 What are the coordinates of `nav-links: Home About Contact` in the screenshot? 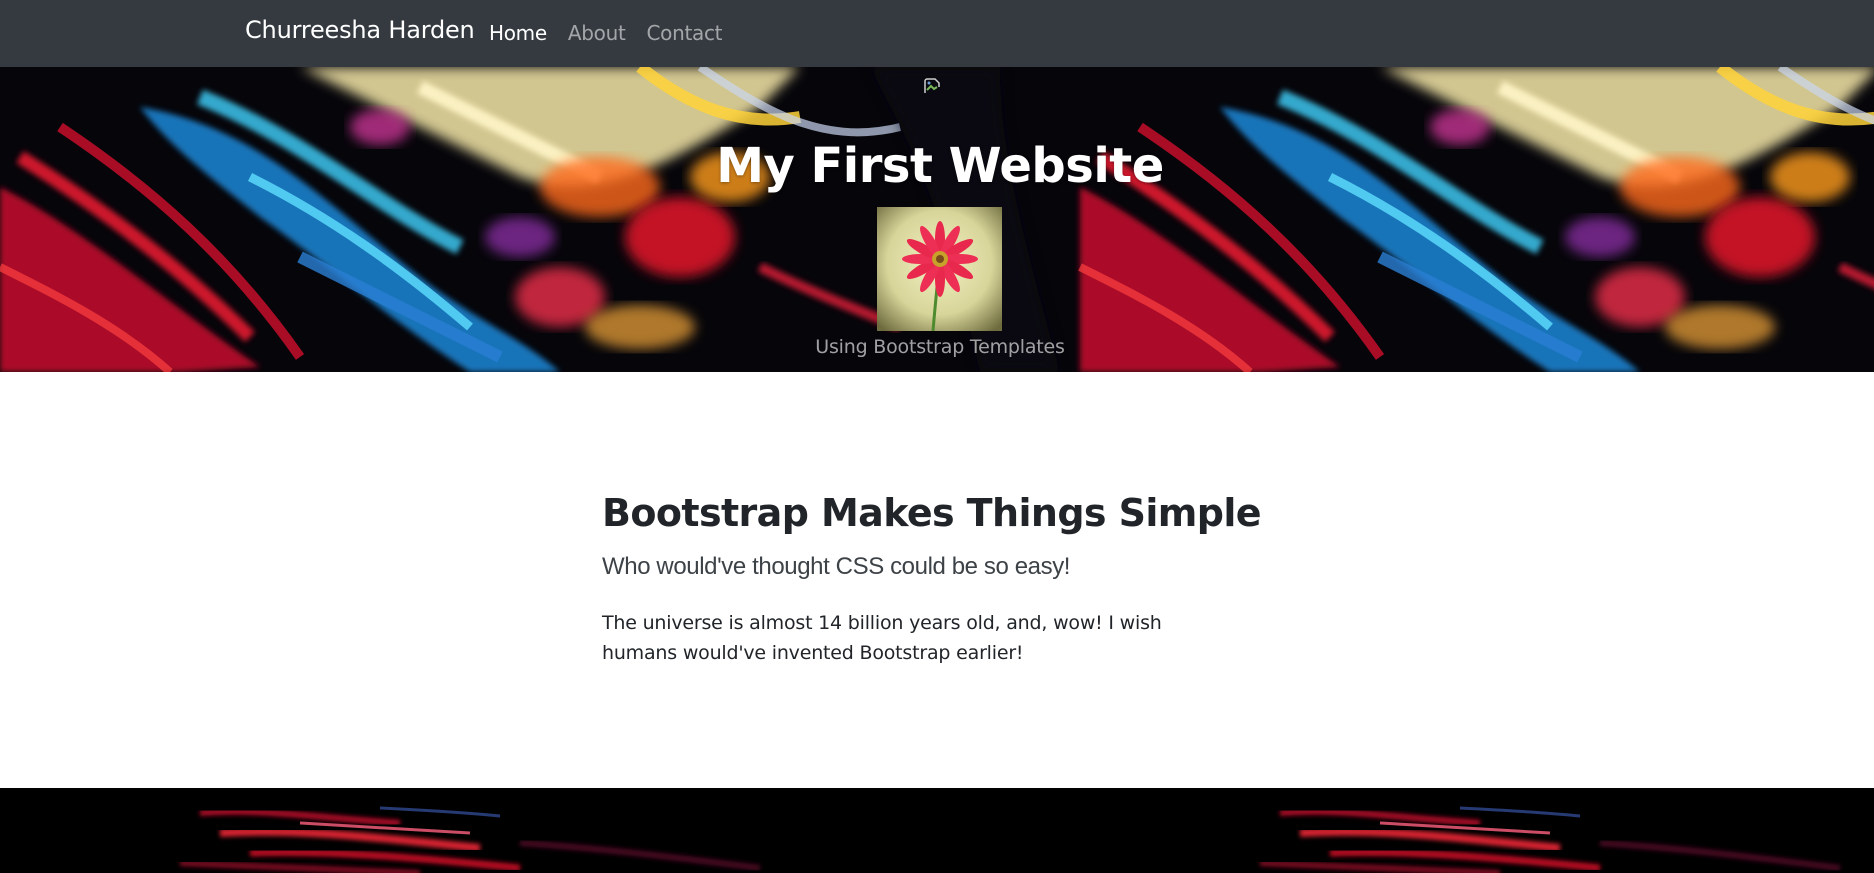 It's located at (606, 33).